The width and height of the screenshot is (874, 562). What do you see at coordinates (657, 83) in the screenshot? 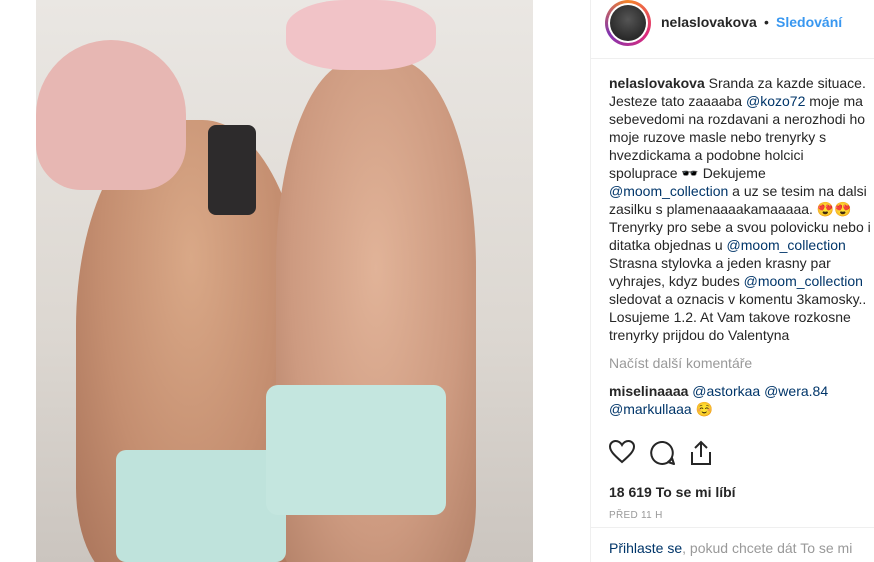
I see `caption-username: nelaslovakova` at bounding box center [657, 83].